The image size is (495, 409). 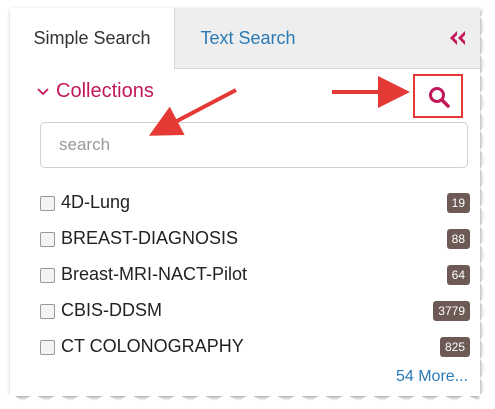 What do you see at coordinates (152, 346) in the screenshot?
I see `collection-name: CT COLONOGRAPHY` at bounding box center [152, 346].